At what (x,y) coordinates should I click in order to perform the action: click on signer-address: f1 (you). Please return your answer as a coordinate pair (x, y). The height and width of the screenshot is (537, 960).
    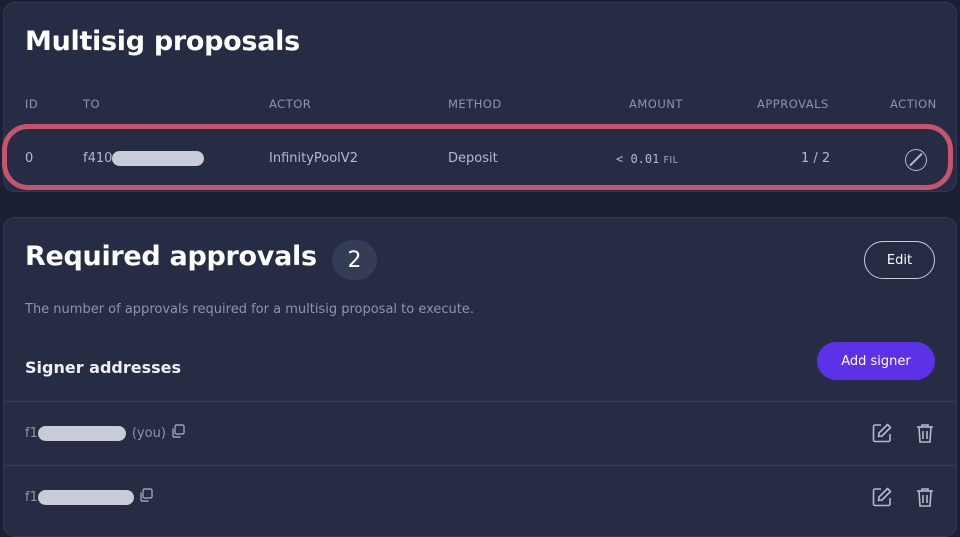
    Looking at the image, I should click on (105, 433).